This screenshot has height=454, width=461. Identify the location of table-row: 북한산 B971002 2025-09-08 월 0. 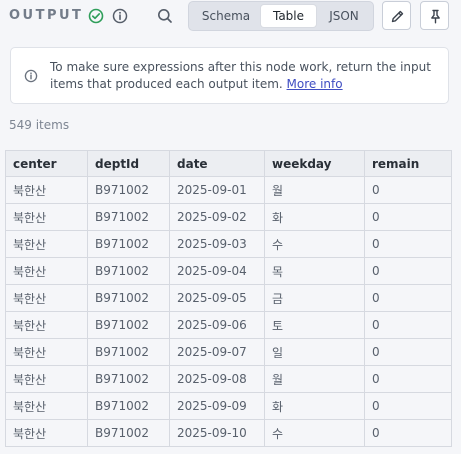
(228, 379).